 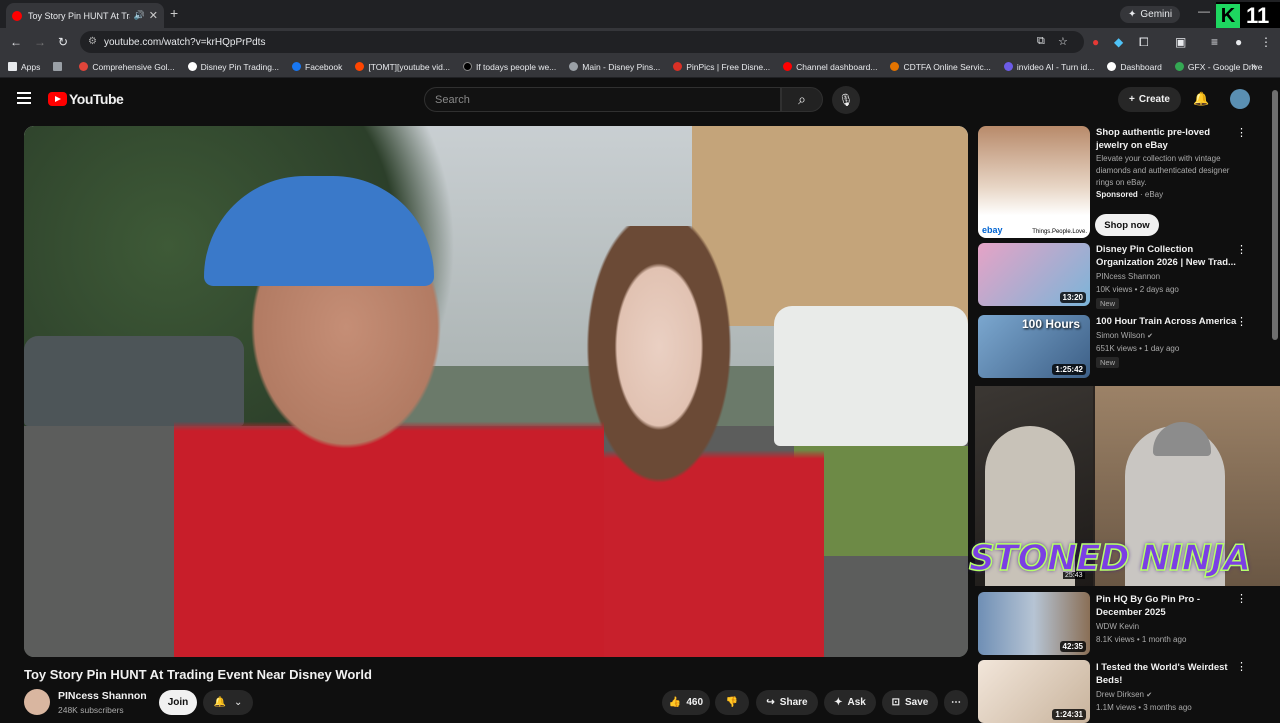 What do you see at coordinates (1275, 215) in the screenshot?
I see `scrollbar` at bounding box center [1275, 215].